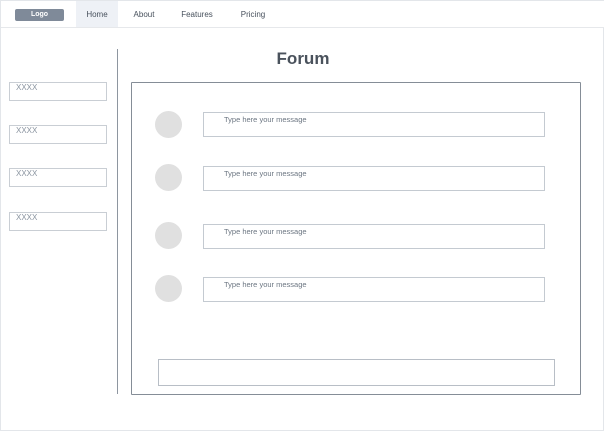 The image size is (604, 431). Describe the element at coordinates (117, 221) in the screenshot. I see `sidebar-divider` at that location.